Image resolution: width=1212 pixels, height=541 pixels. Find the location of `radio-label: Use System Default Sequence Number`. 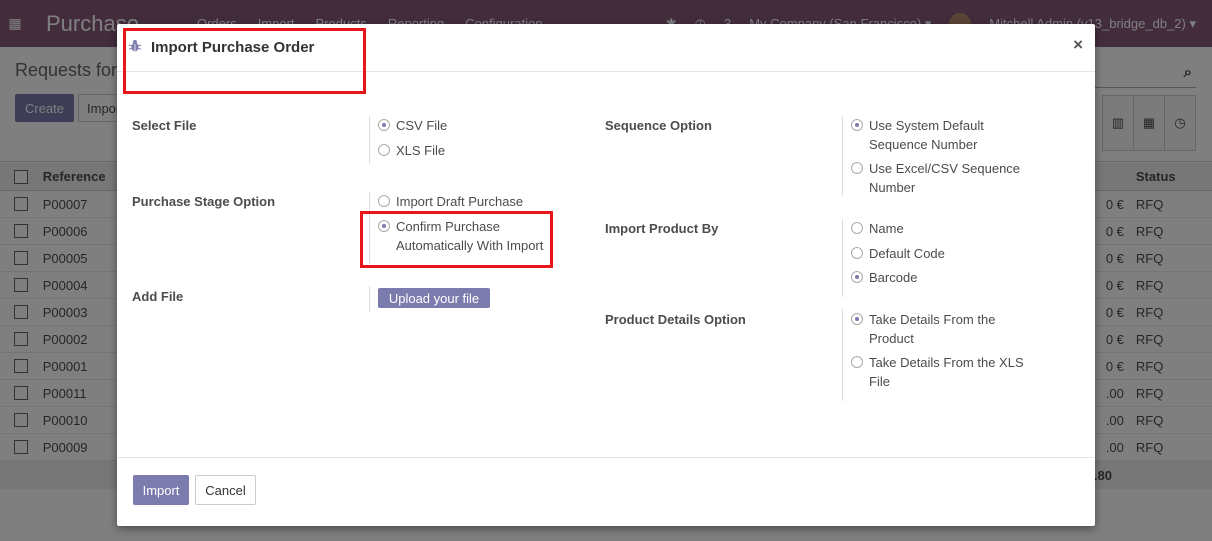

radio-label: Use System Default Sequence Number is located at coordinates (926, 135).